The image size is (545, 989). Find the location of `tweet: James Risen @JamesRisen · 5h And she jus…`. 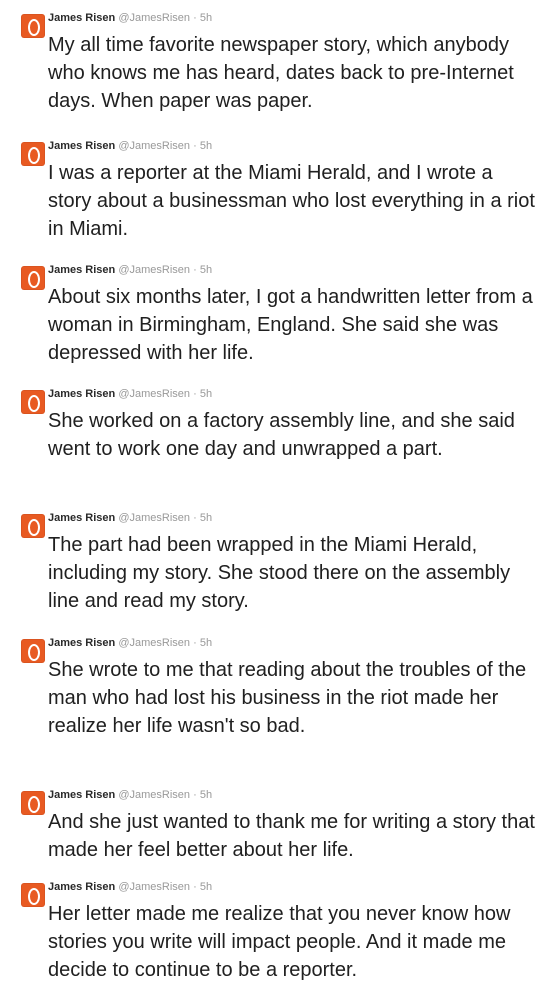

tweet: James Risen @JamesRisen · 5h And she jus… is located at coordinates (272, 822).